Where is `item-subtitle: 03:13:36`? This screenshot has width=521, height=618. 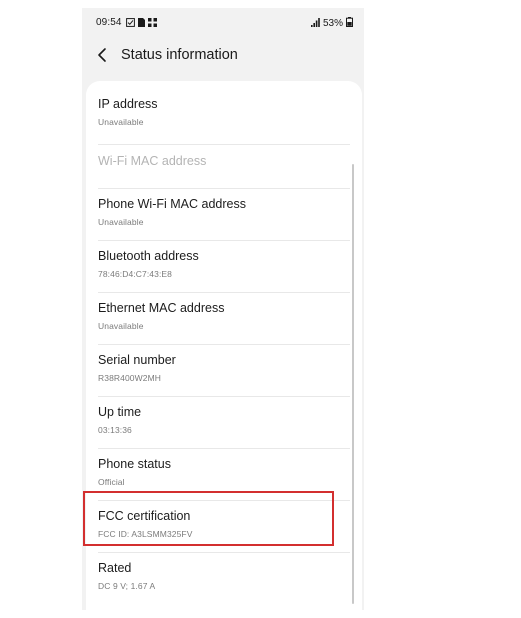 item-subtitle: 03:13:36 is located at coordinates (115, 430).